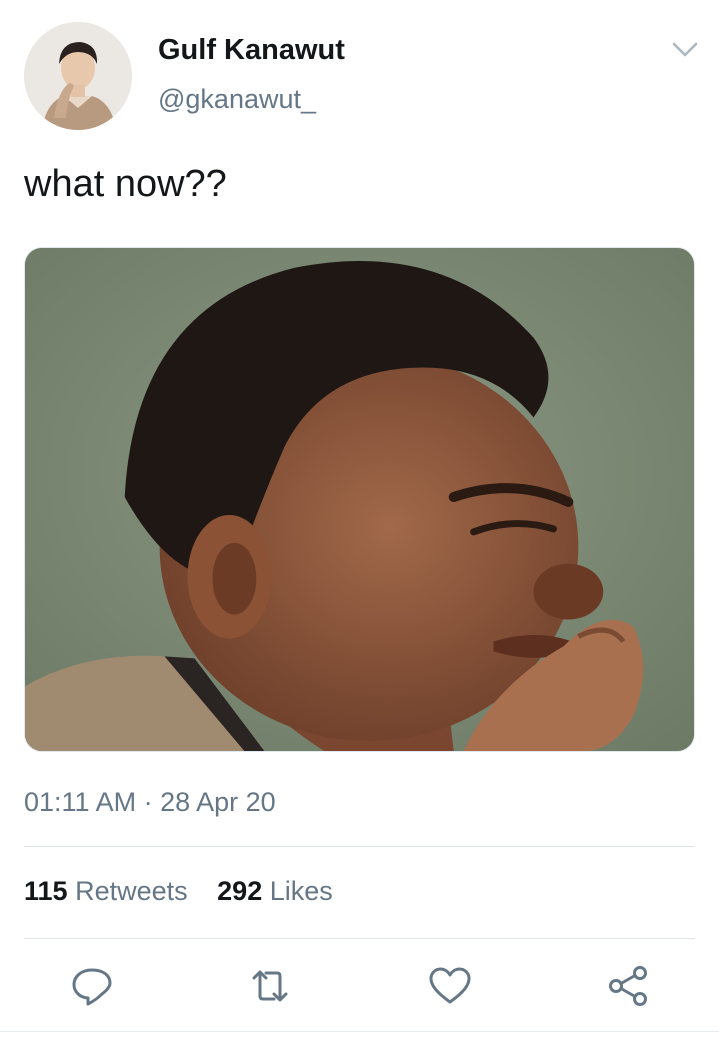 The height and width of the screenshot is (1045, 719). I want to click on avatar-photo, so click(78, 76).